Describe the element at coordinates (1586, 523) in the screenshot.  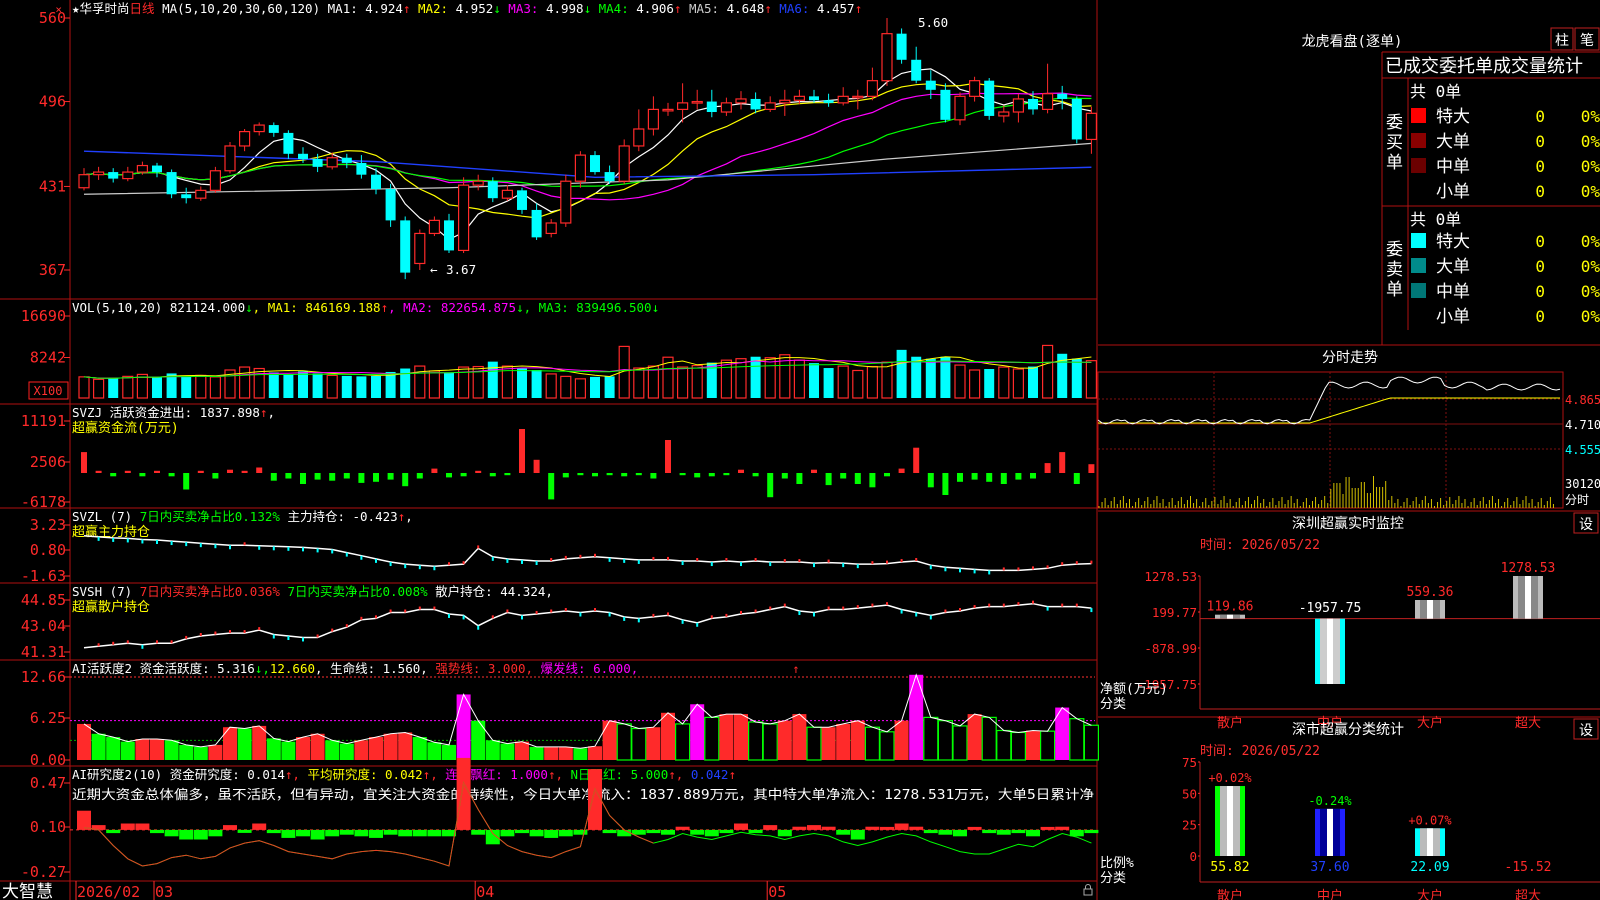
I see `sz-settings-button: 设` at that location.